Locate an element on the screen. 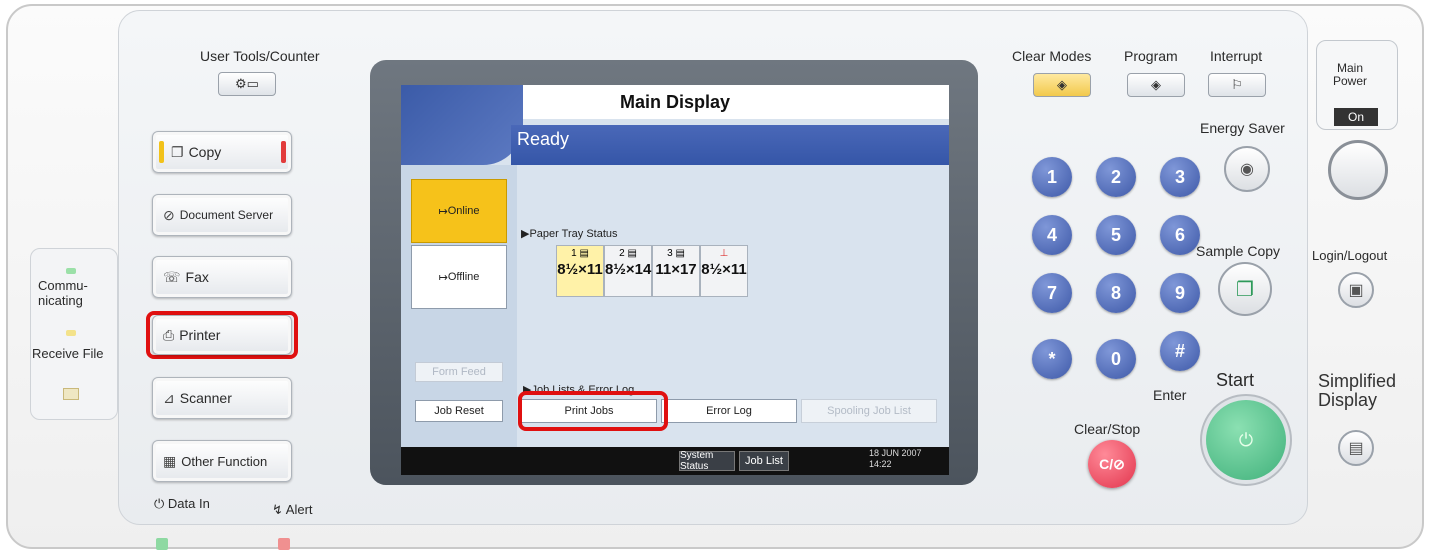  user-tools-button: ⚙▭ is located at coordinates (247, 84).